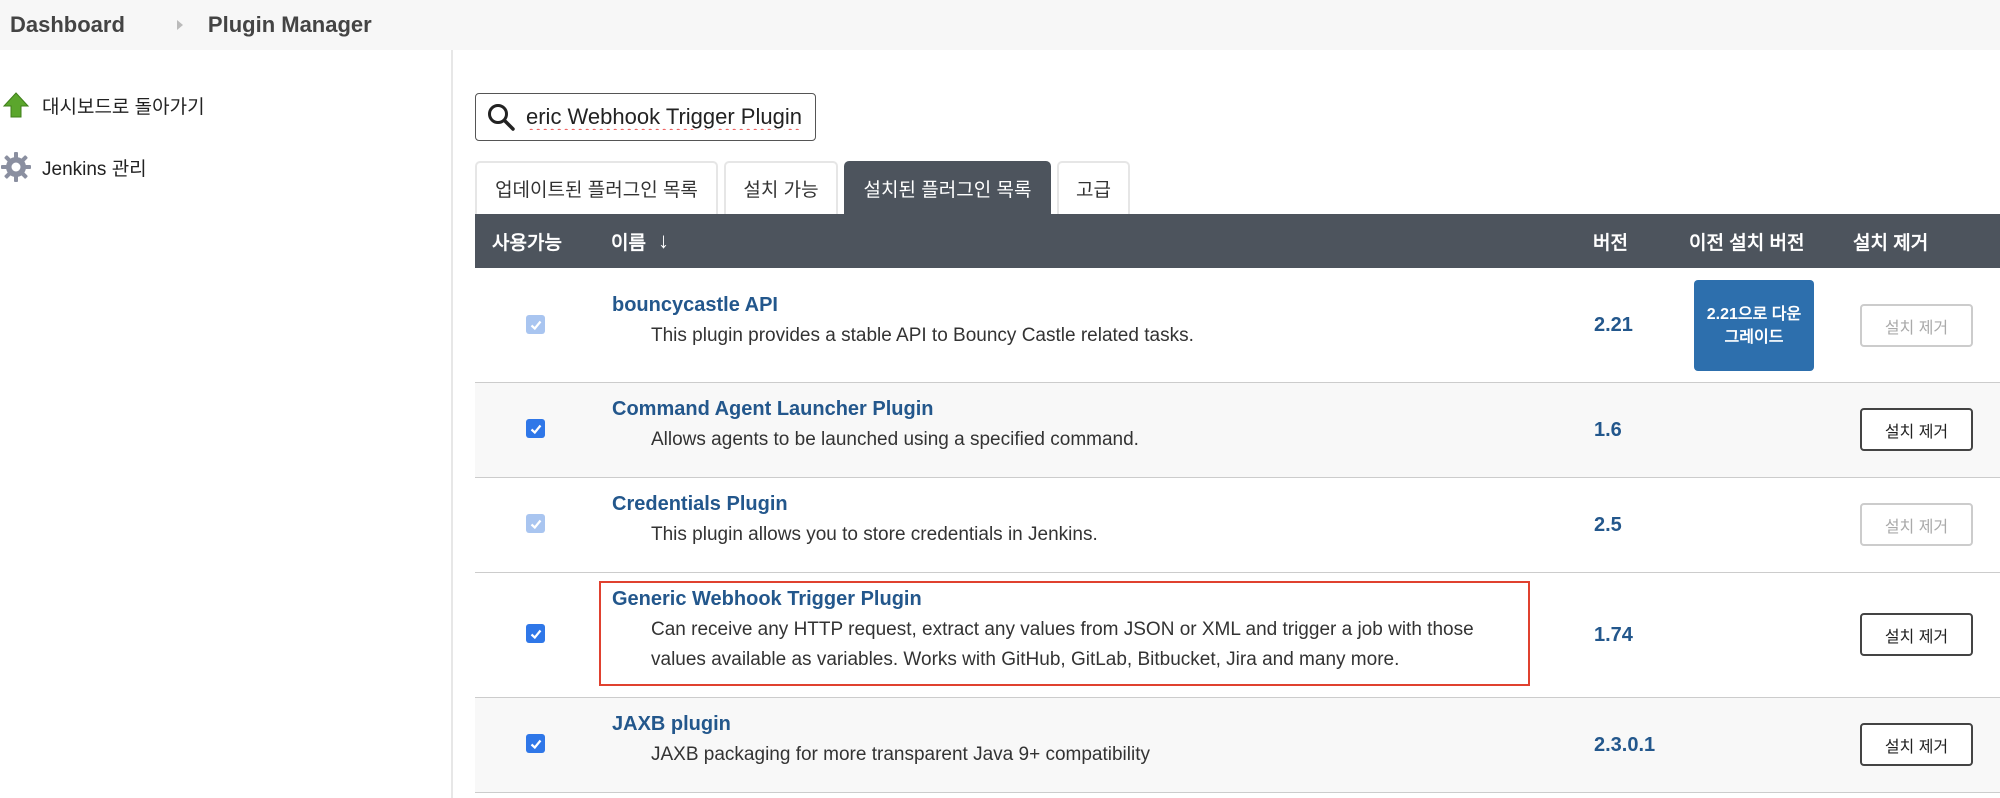  I want to click on sidebar-item-label: Jenkins 관리, so click(94, 169).